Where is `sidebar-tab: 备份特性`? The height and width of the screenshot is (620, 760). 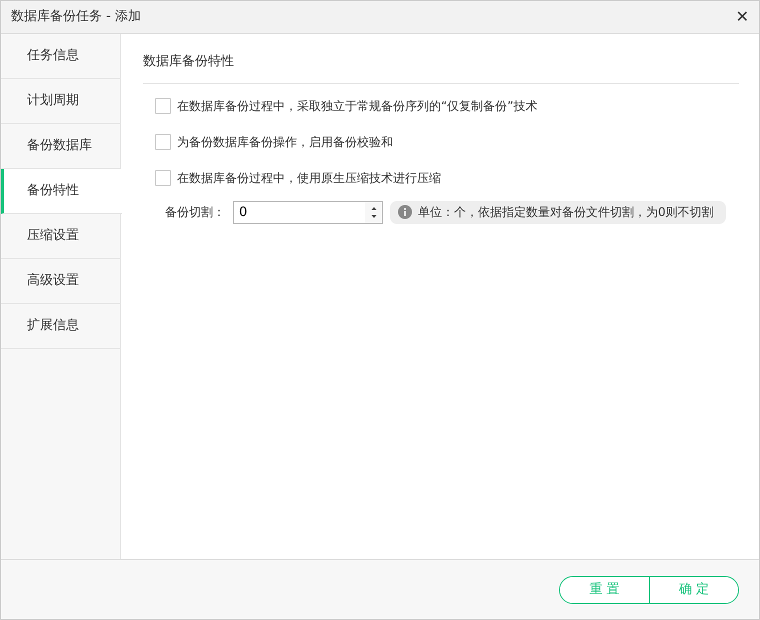
sidebar-tab: 备份特性 is located at coordinates (61, 191).